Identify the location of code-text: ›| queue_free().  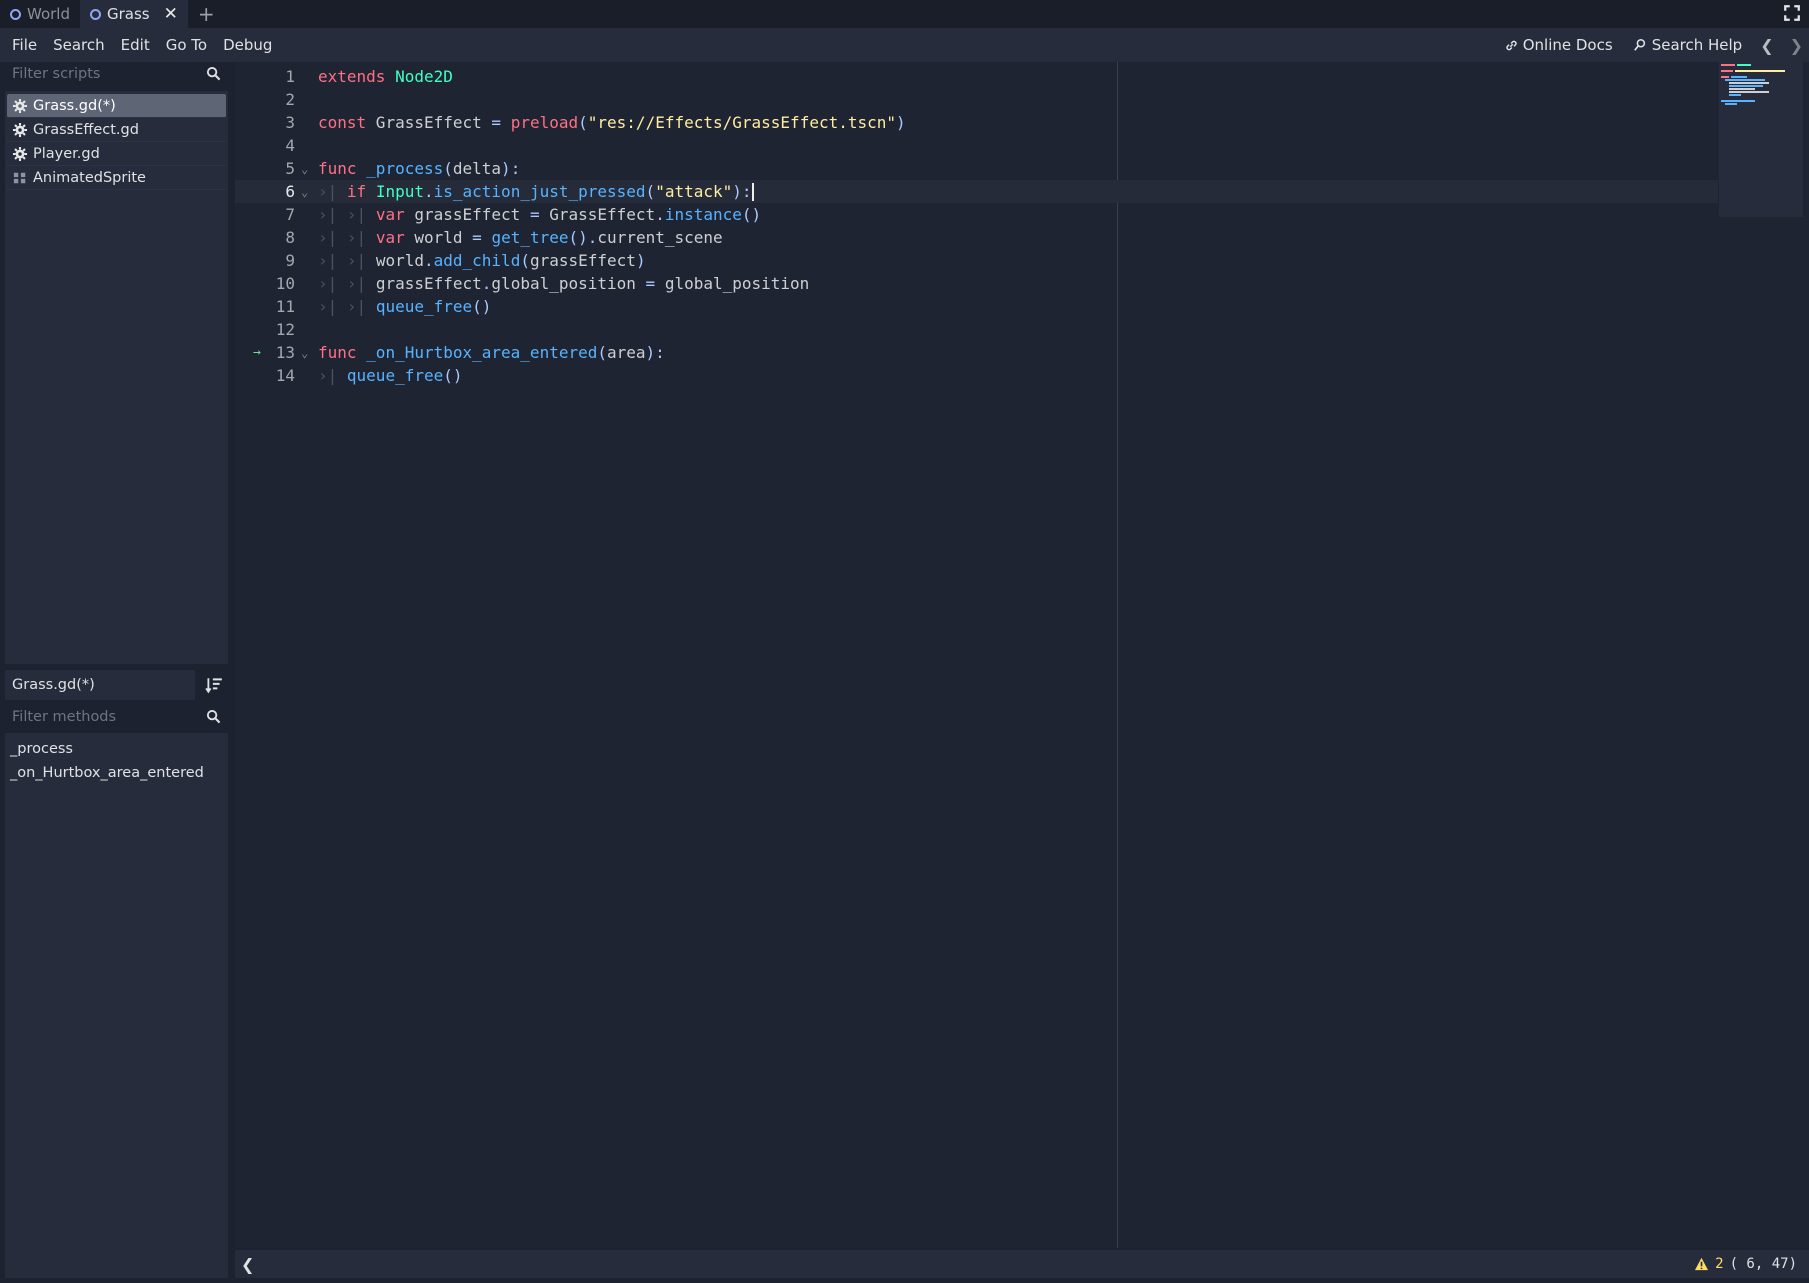
(390, 375).